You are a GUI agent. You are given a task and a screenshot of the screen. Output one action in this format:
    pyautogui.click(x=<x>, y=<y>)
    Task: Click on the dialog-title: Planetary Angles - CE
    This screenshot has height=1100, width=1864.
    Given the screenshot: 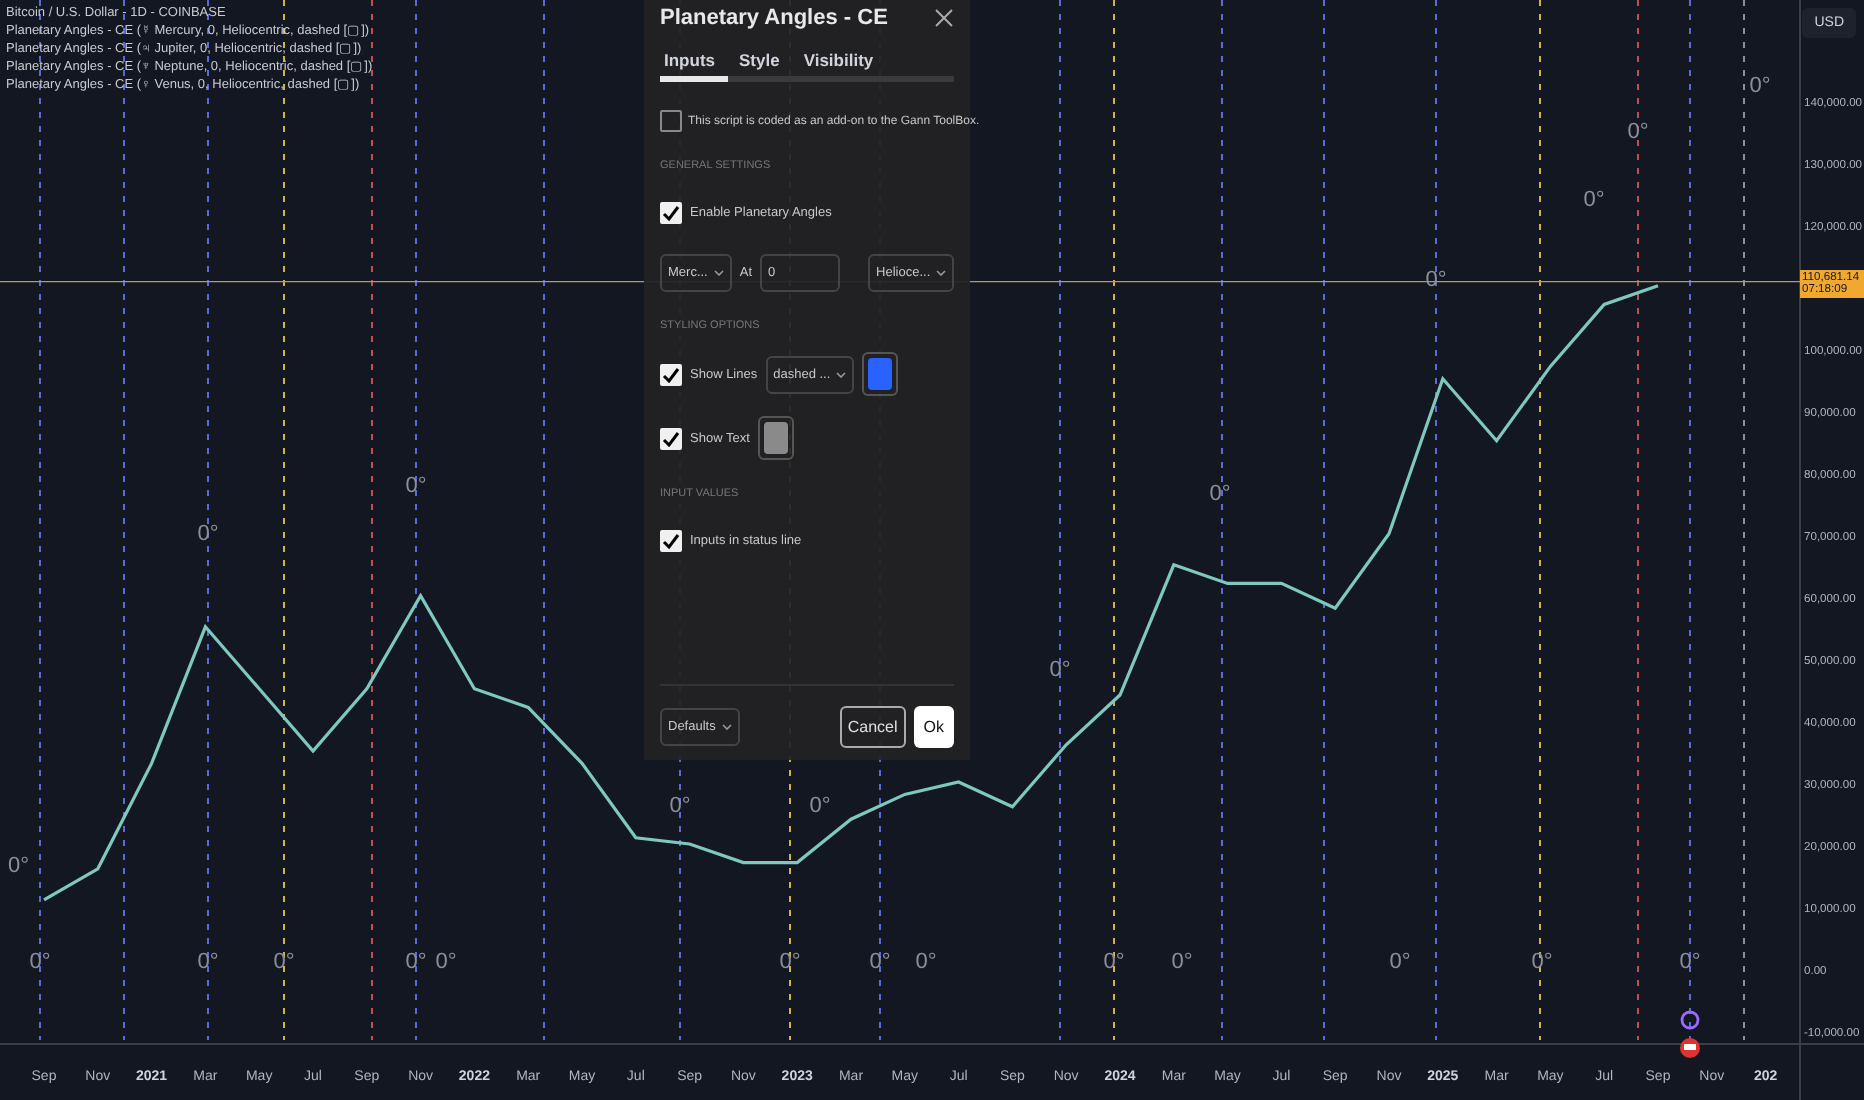 What is the action you would take?
    pyautogui.click(x=774, y=18)
    